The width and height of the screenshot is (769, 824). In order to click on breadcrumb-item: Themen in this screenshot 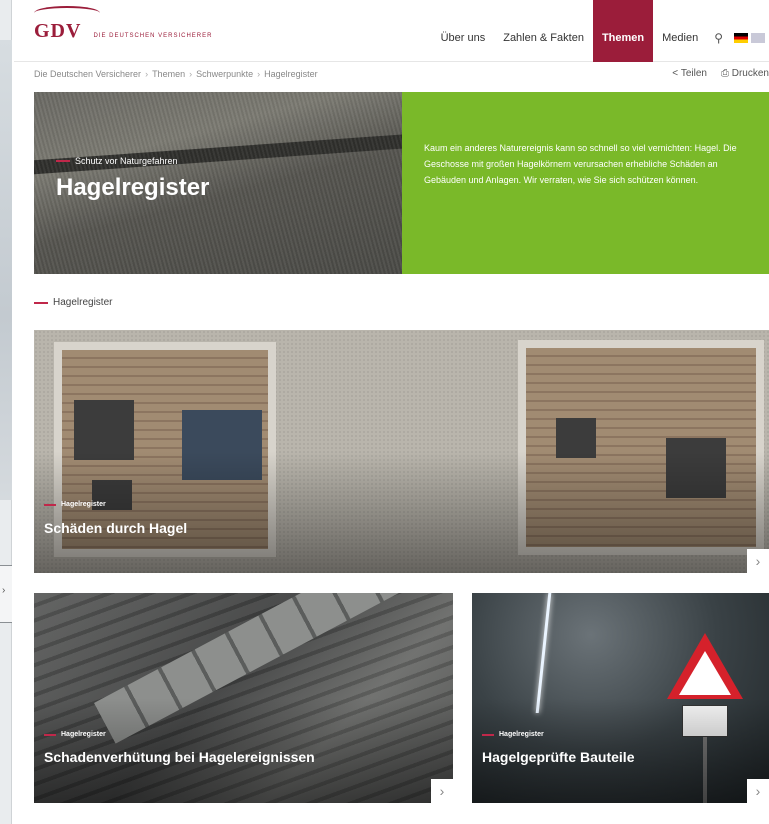, I will do `click(168, 74)`.